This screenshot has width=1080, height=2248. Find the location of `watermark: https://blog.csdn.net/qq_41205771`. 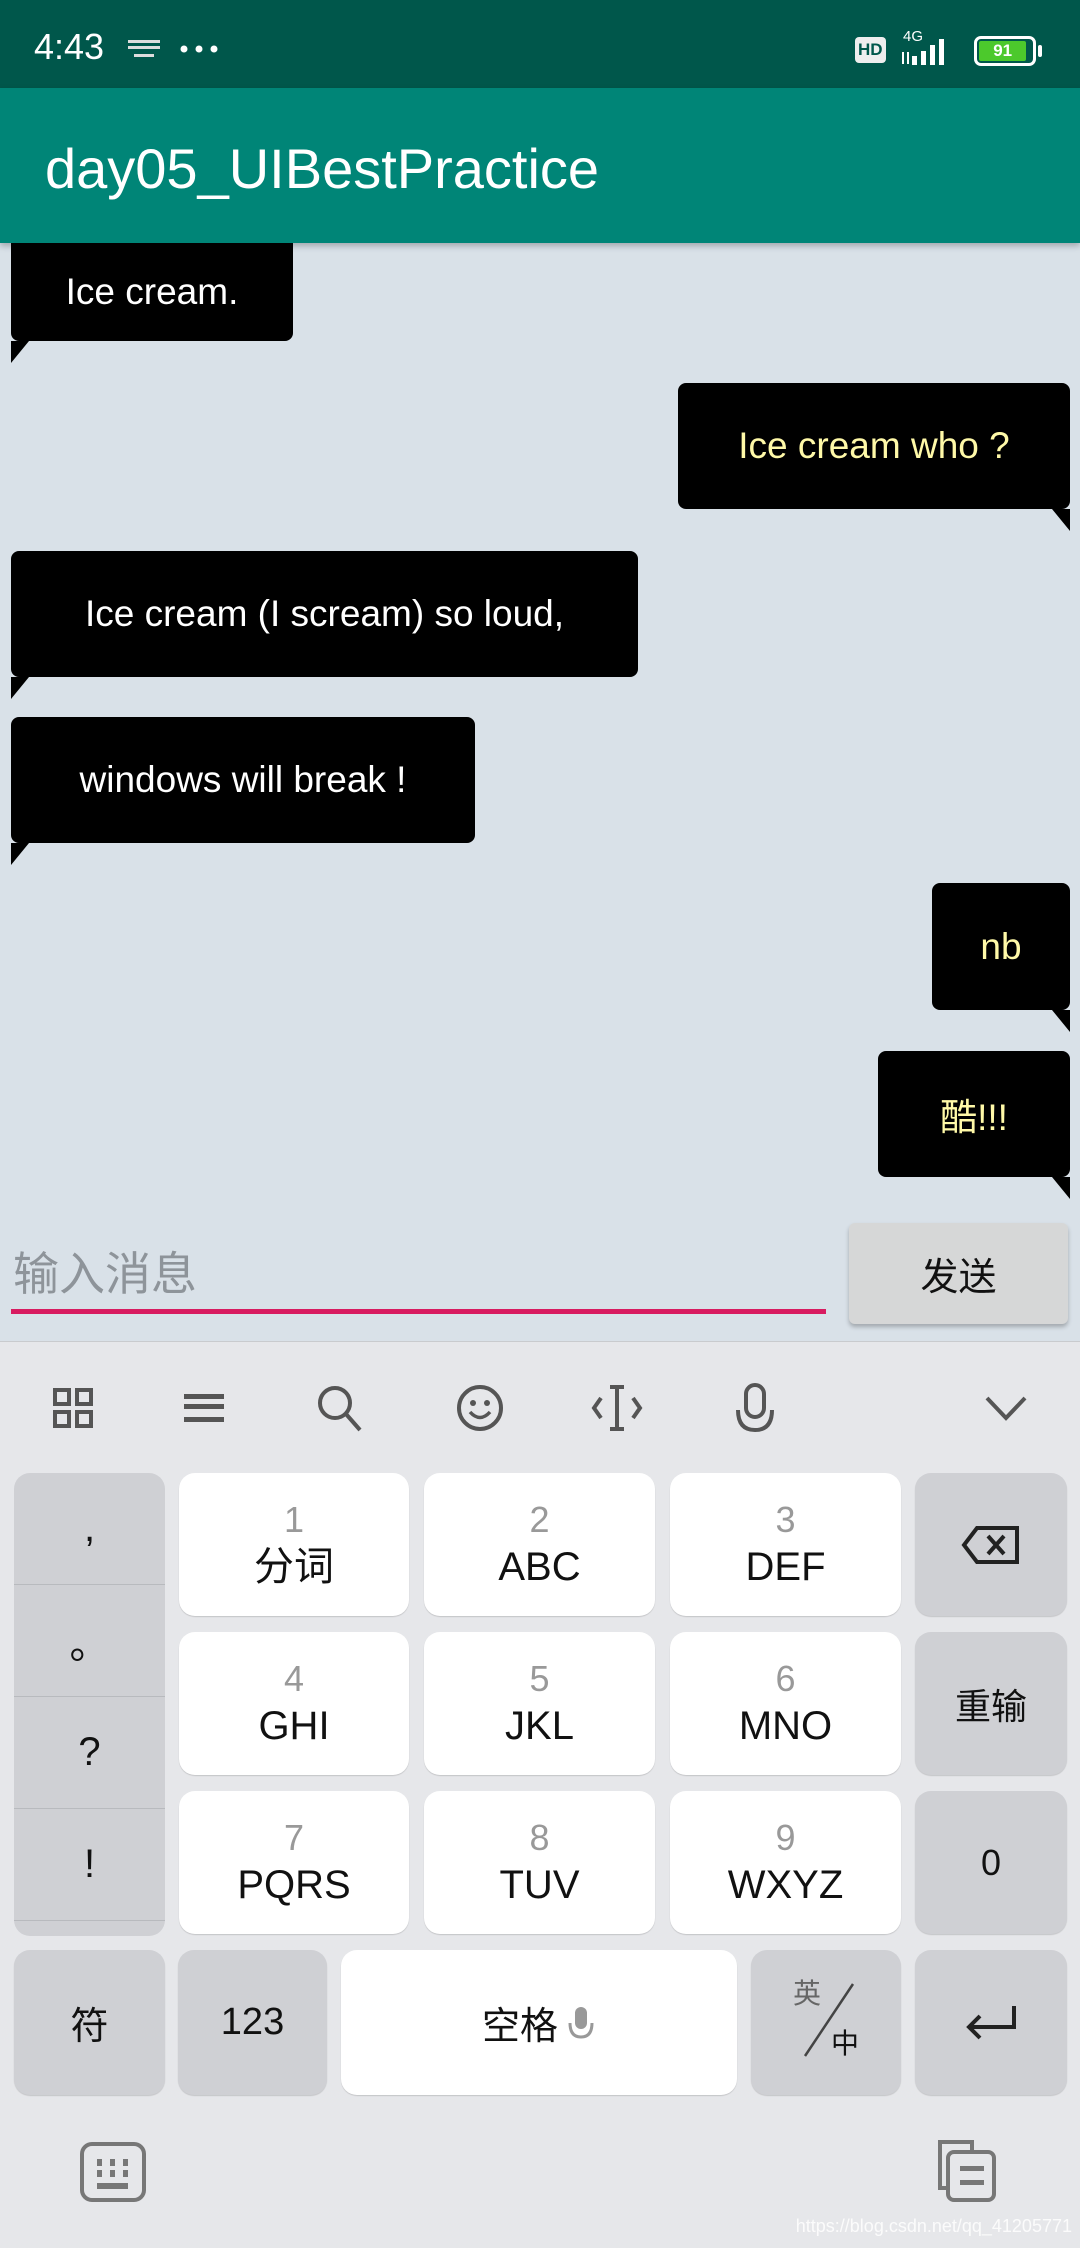

watermark: https://blog.csdn.net/qq_41205771 is located at coordinates (933, 2226).